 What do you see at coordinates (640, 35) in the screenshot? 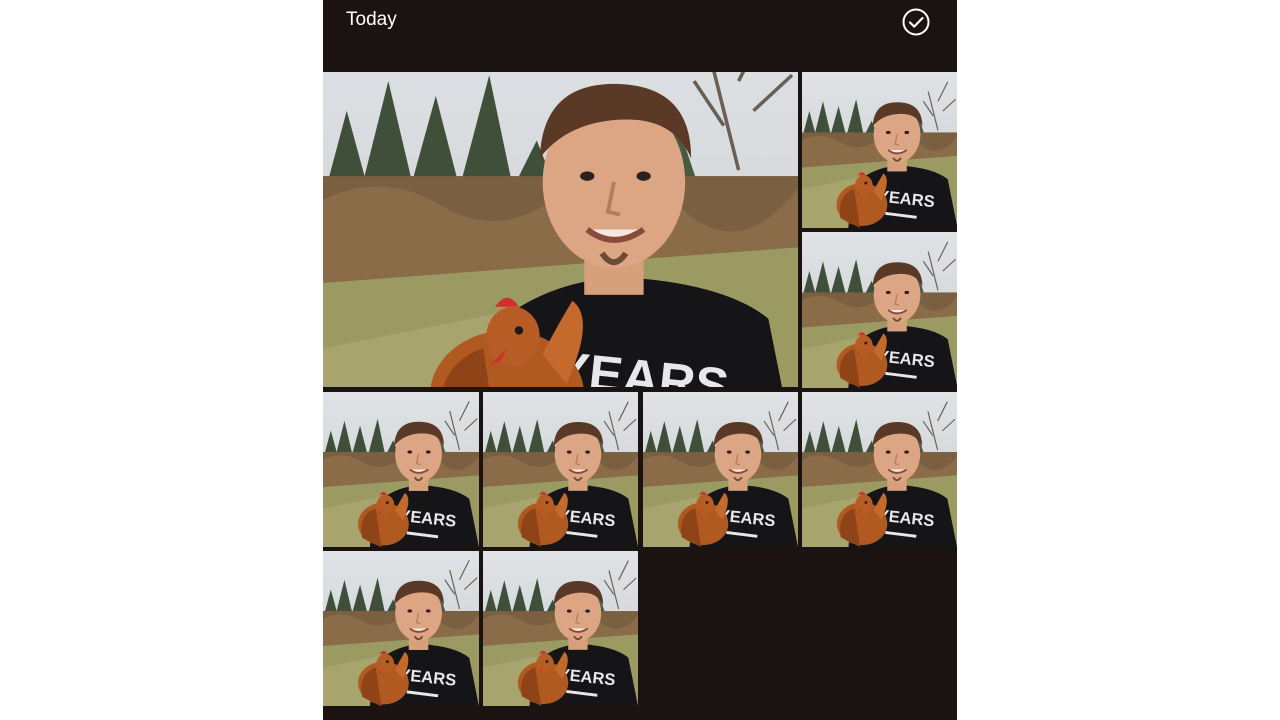
I see `date-header: Today` at bounding box center [640, 35].